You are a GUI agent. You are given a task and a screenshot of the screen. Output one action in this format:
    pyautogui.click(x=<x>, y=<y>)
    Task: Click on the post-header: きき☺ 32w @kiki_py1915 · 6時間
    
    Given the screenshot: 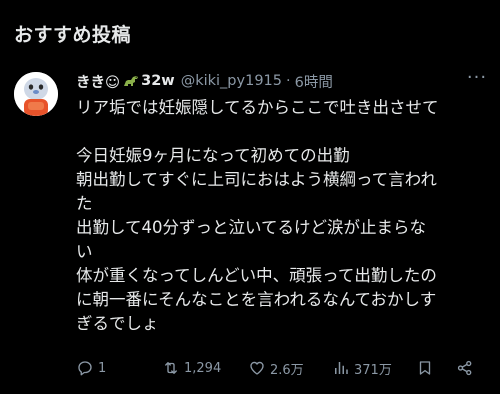 What is the action you would take?
    pyautogui.click(x=283, y=81)
    